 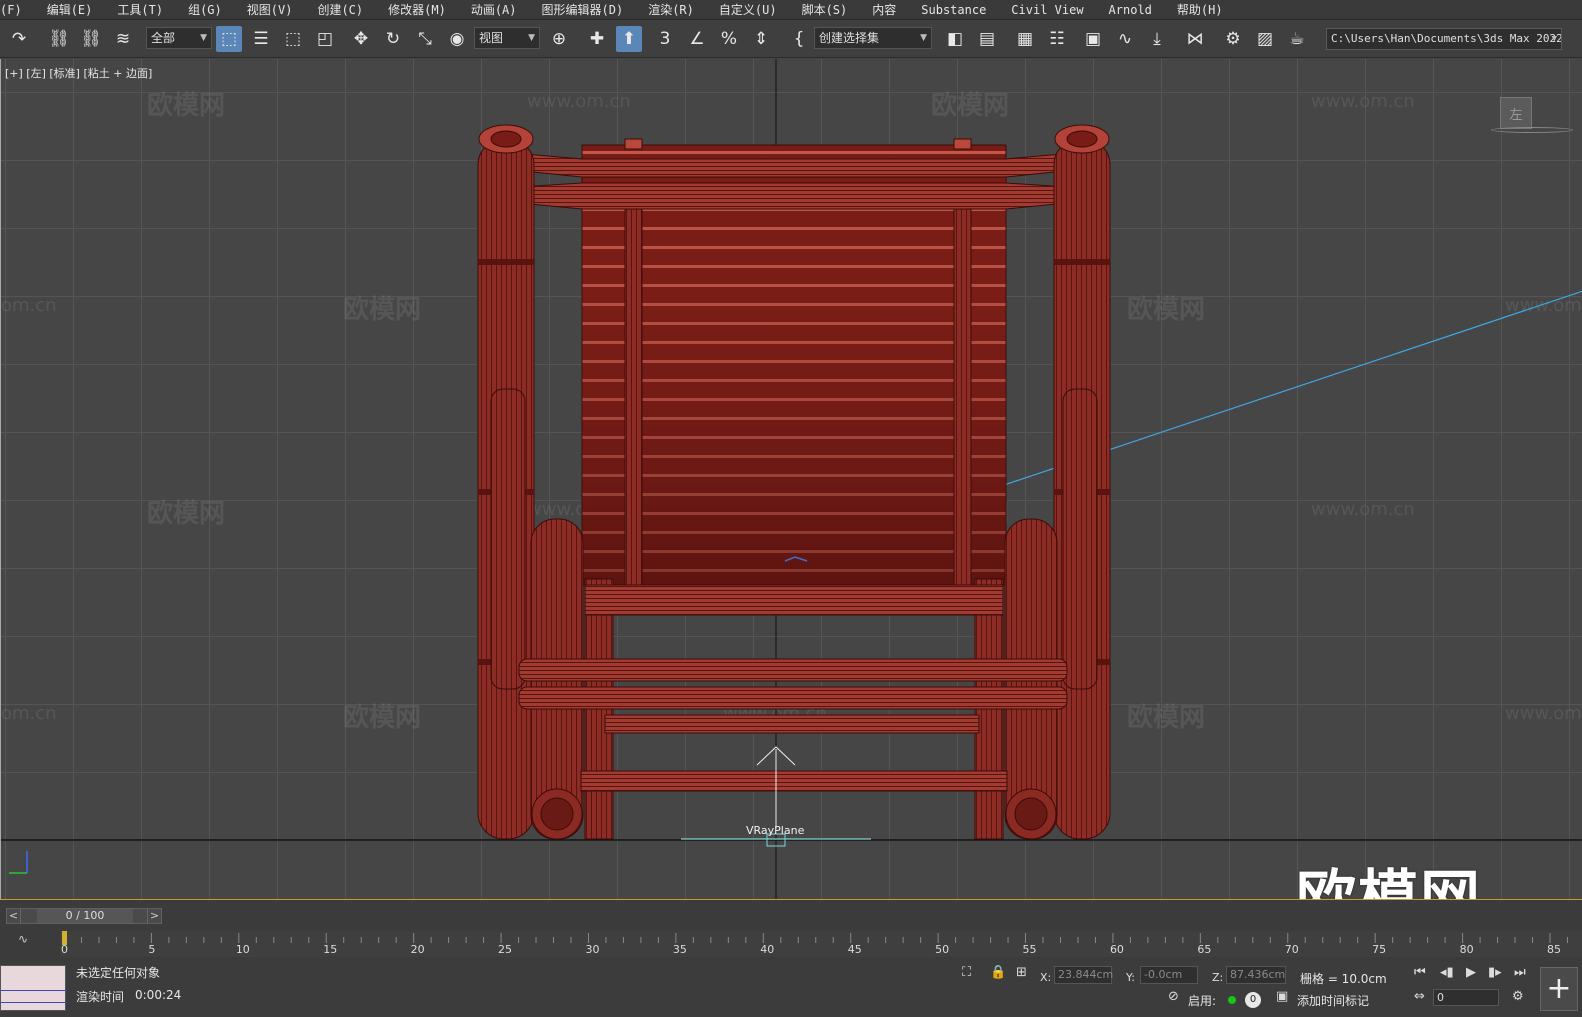 What do you see at coordinates (17, 10) in the screenshot?
I see `menu-item: (F)` at bounding box center [17, 10].